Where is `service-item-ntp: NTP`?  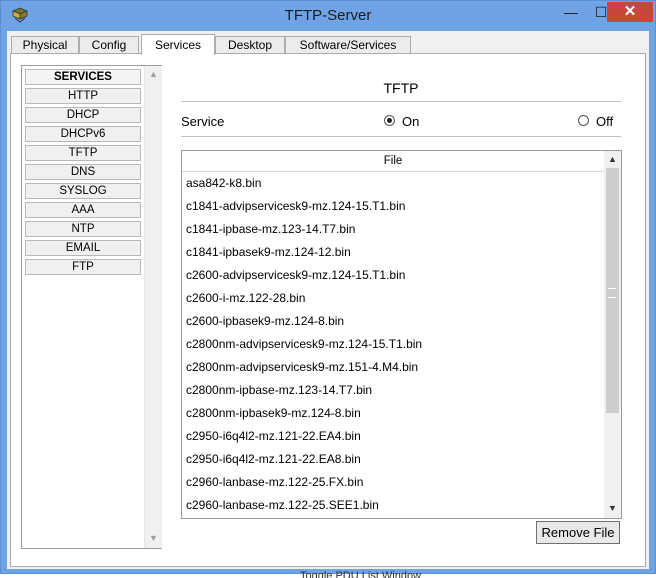 service-item-ntp: NTP is located at coordinates (83, 229).